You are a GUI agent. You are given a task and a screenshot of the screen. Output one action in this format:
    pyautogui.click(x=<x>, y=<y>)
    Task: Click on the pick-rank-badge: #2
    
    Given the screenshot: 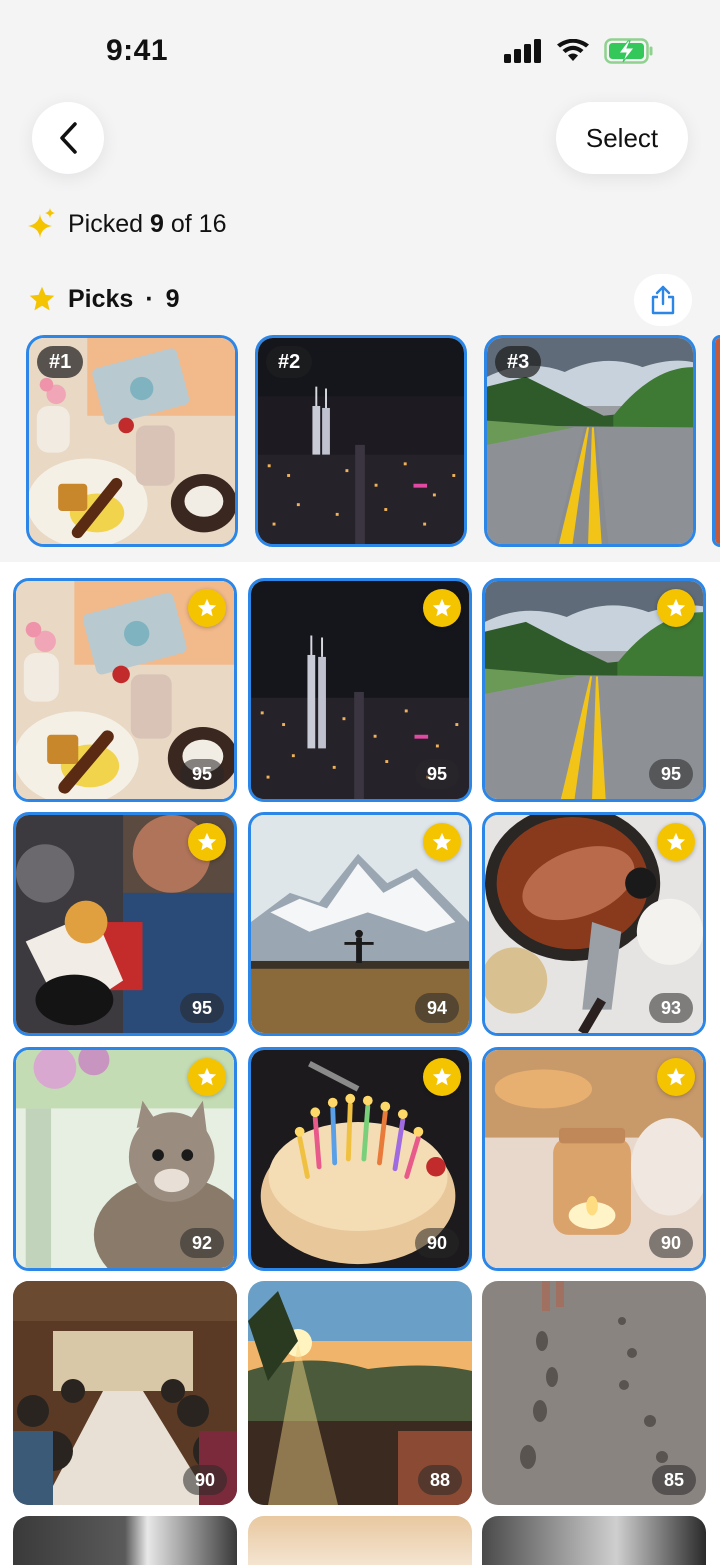 What is the action you would take?
    pyautogui.click(x=289, y=362)
    